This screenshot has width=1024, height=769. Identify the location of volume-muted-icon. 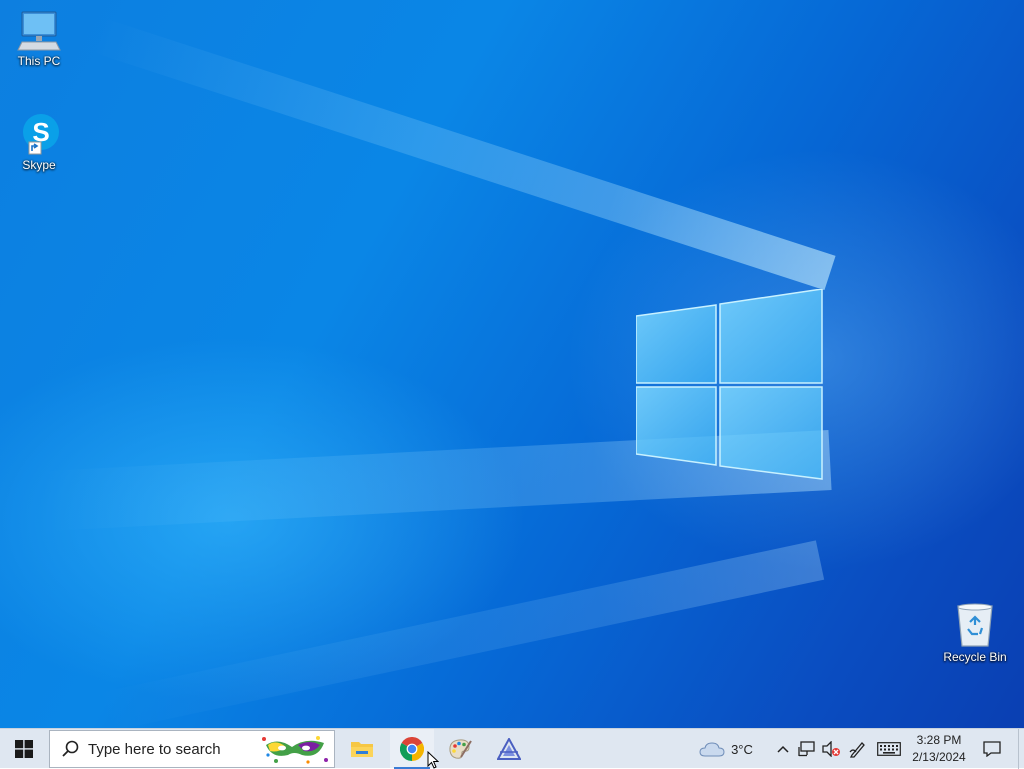
(831, 749).